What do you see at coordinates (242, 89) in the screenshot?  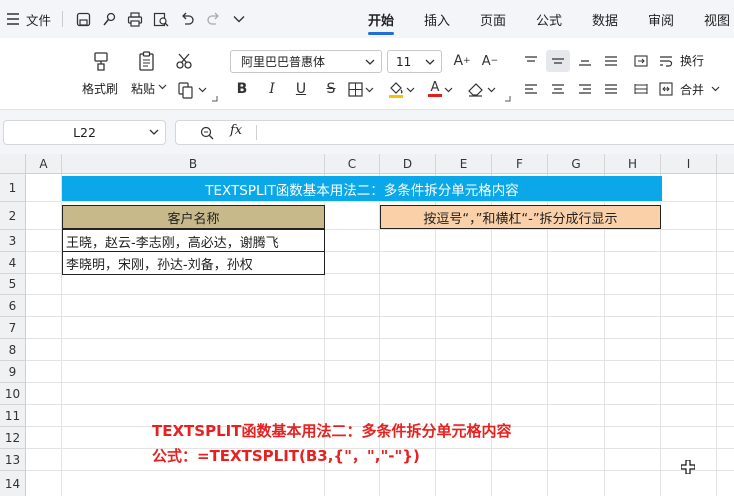 I see `bold-icon: B` at bounding box center [242, 89].